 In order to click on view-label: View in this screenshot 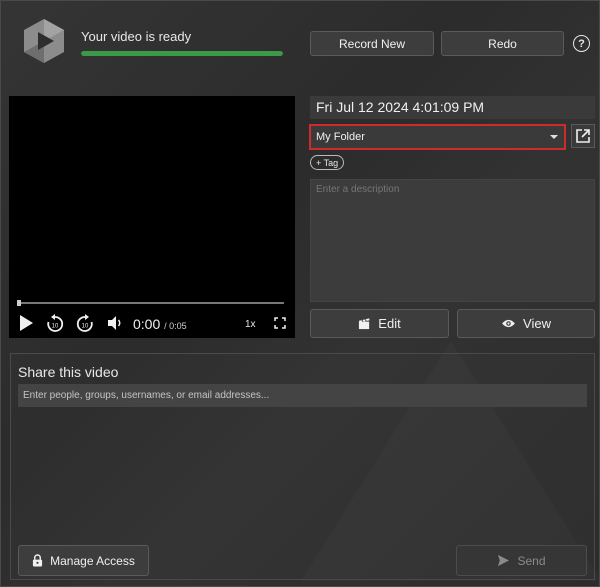, I will do `click(537, 323)`.